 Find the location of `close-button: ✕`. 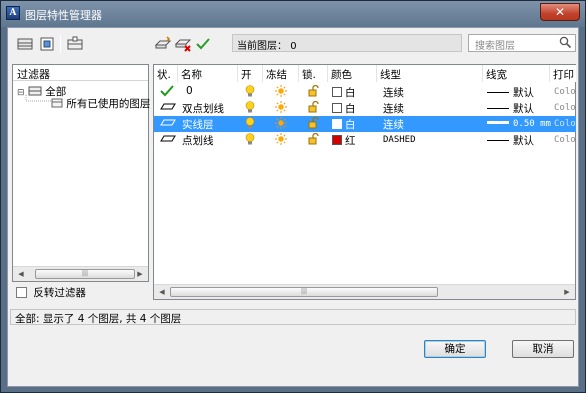

close-button: ✕ is located at coordinates (560, 12).